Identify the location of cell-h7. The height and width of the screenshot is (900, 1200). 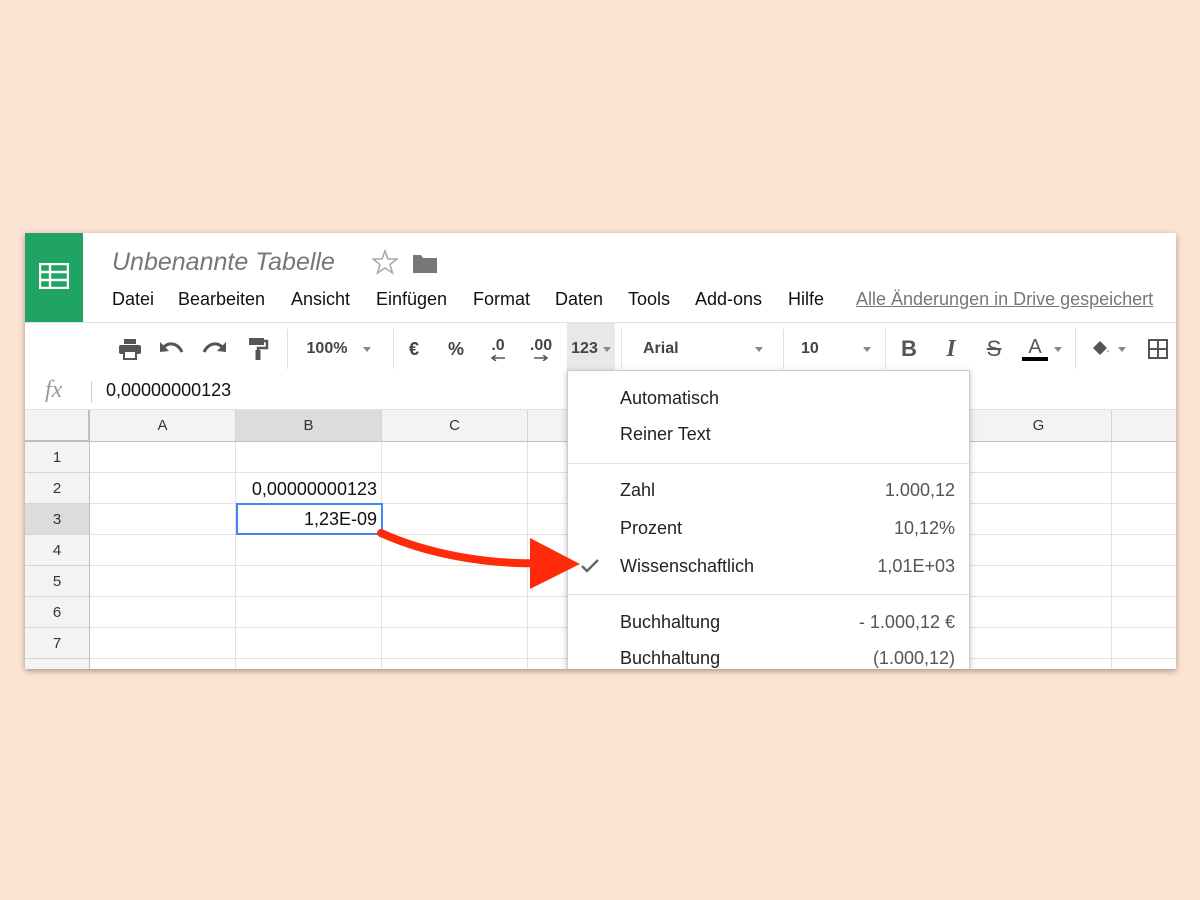
(1144, 643).